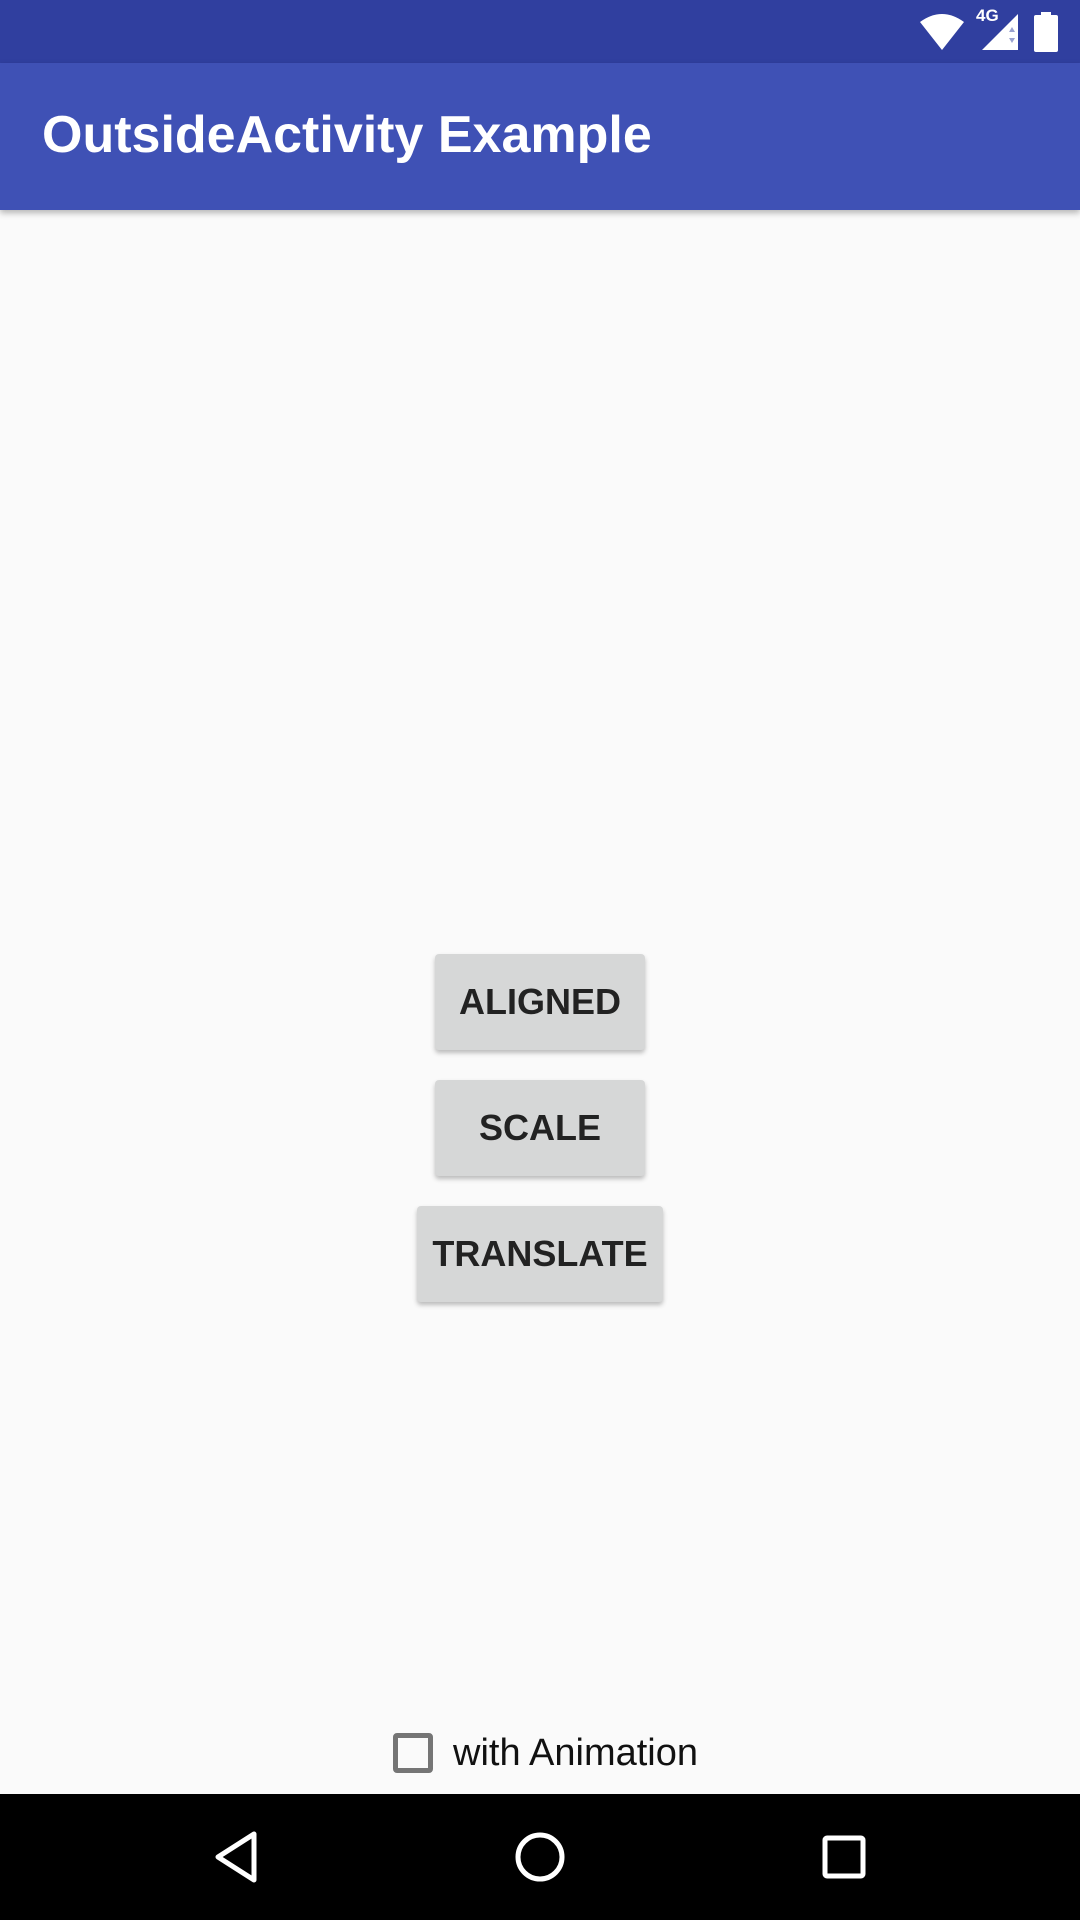  Describe the element at coordinates (844, 1857) in the screenshot. I see `recents-icon` at that location.